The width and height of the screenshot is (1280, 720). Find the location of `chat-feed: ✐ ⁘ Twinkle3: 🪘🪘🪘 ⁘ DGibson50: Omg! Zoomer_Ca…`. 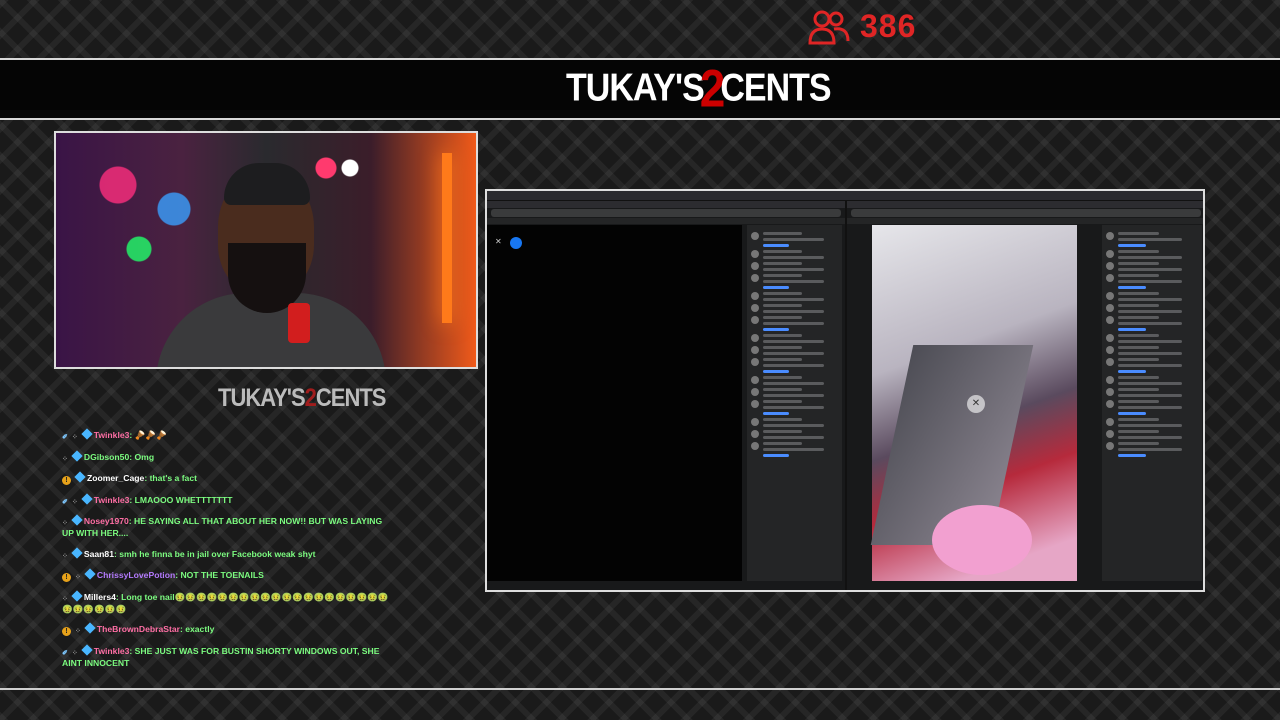

chat-feed: ✐ ⁘ Twinkle3: 🪘🪘🪘 ⁘ DGibson50: Omg! Zoomer_Ca… is located at coordinates (227, 553).